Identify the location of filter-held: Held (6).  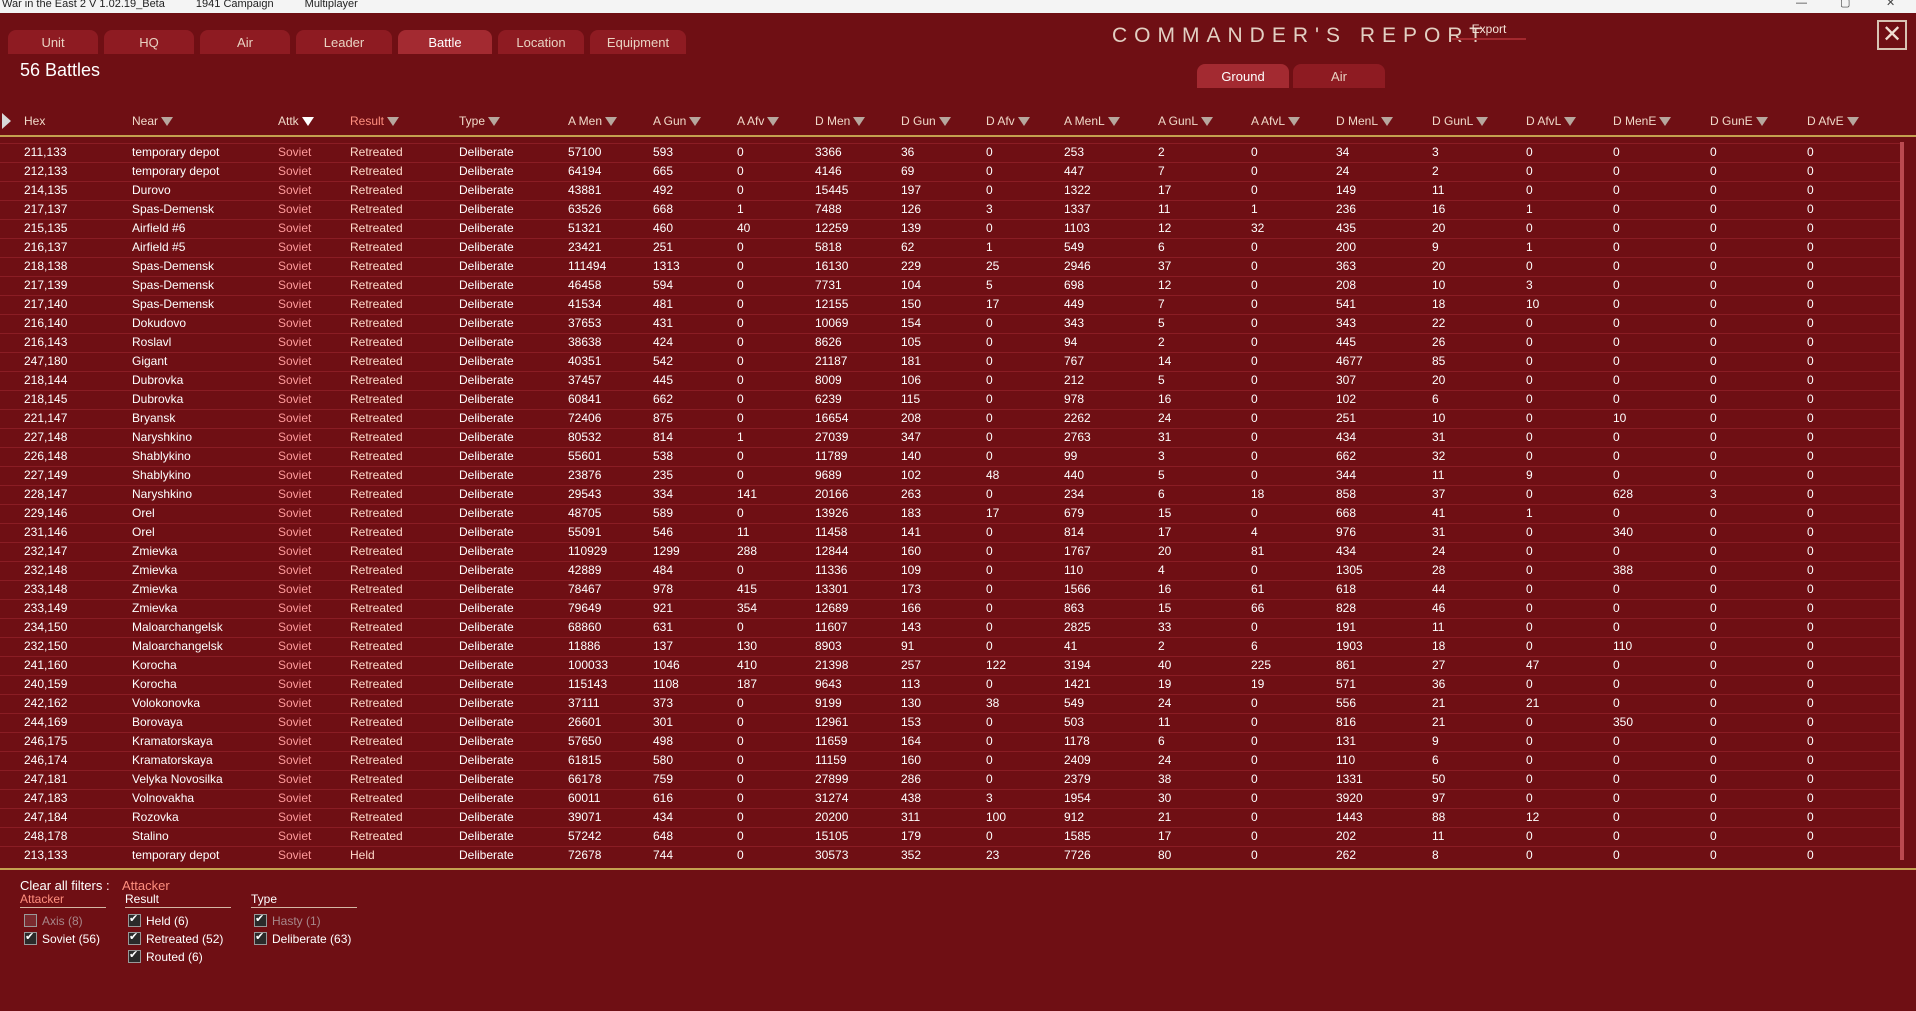
(158, 920).